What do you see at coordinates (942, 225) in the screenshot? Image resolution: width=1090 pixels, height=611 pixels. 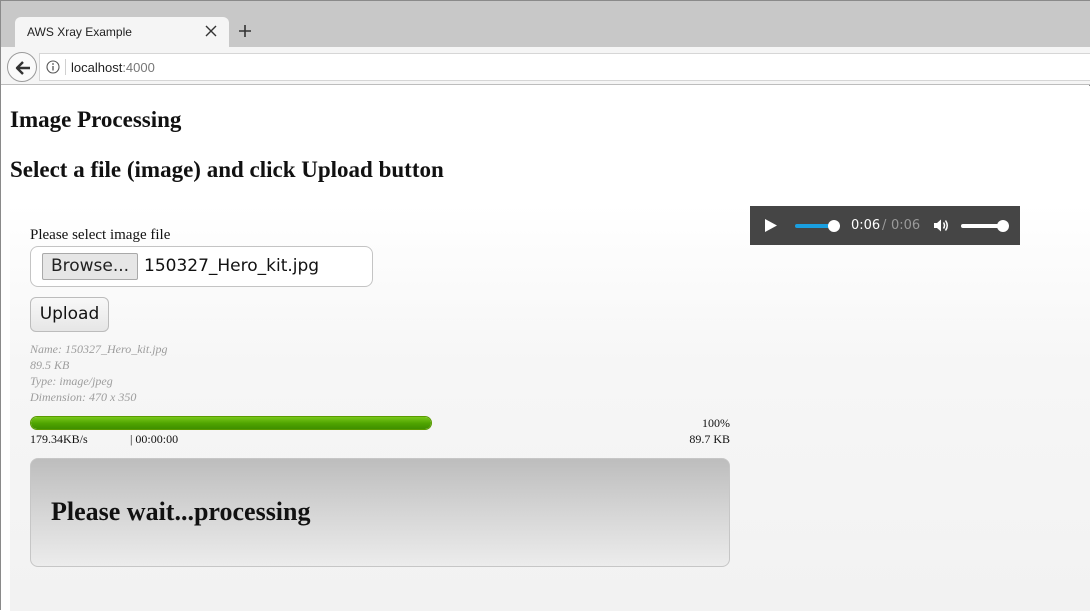 I see `volume-icon` at bounding box center [942, 225].